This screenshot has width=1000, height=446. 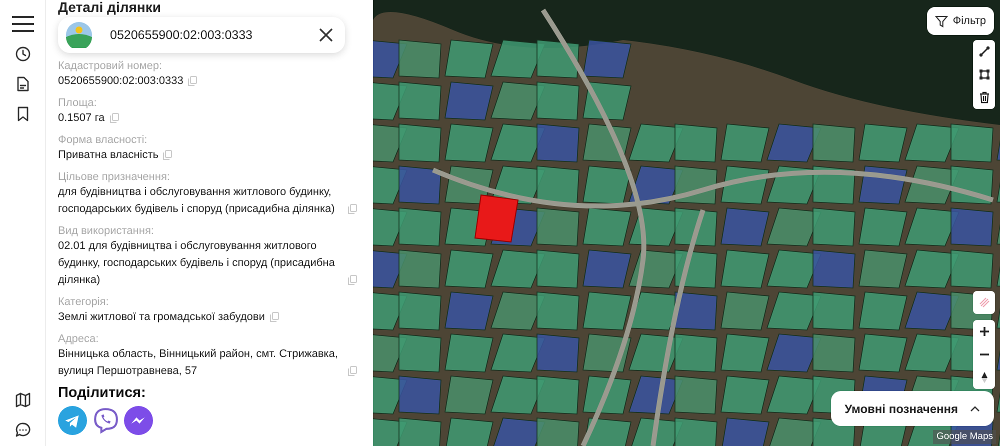 I want to click on chevron-up-icon, so click(x=975, y=409).